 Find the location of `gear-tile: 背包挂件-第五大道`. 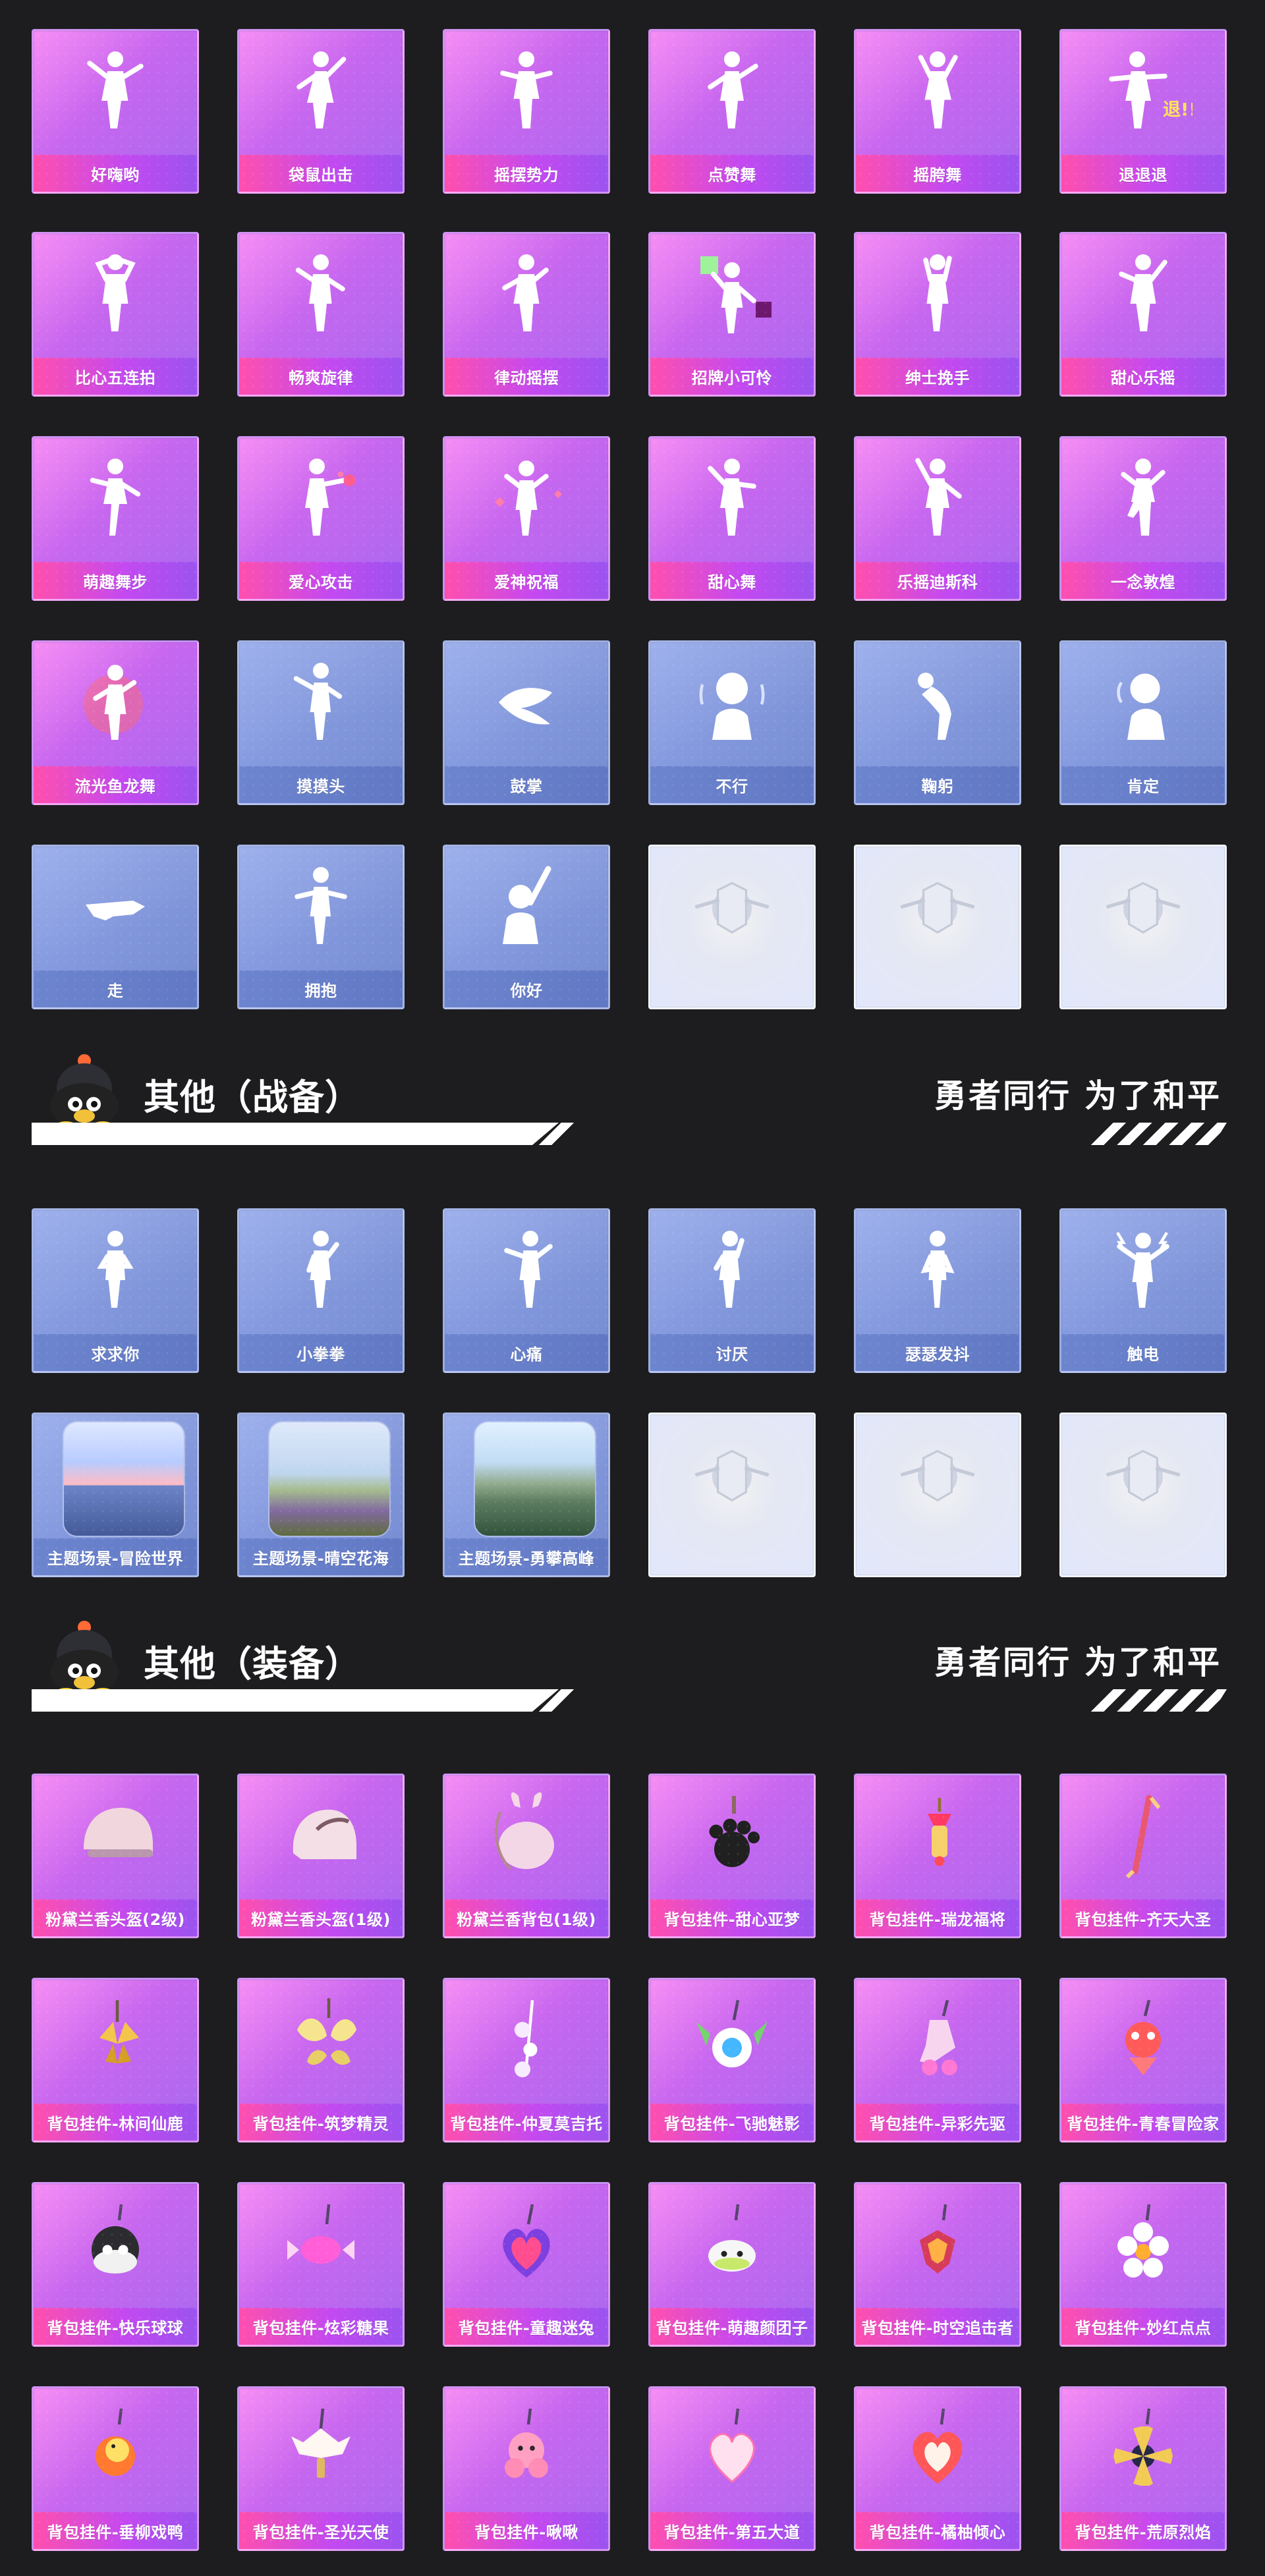

gear-tile: 背包挂件-第五大道 is located at coordinates (732, 2468).